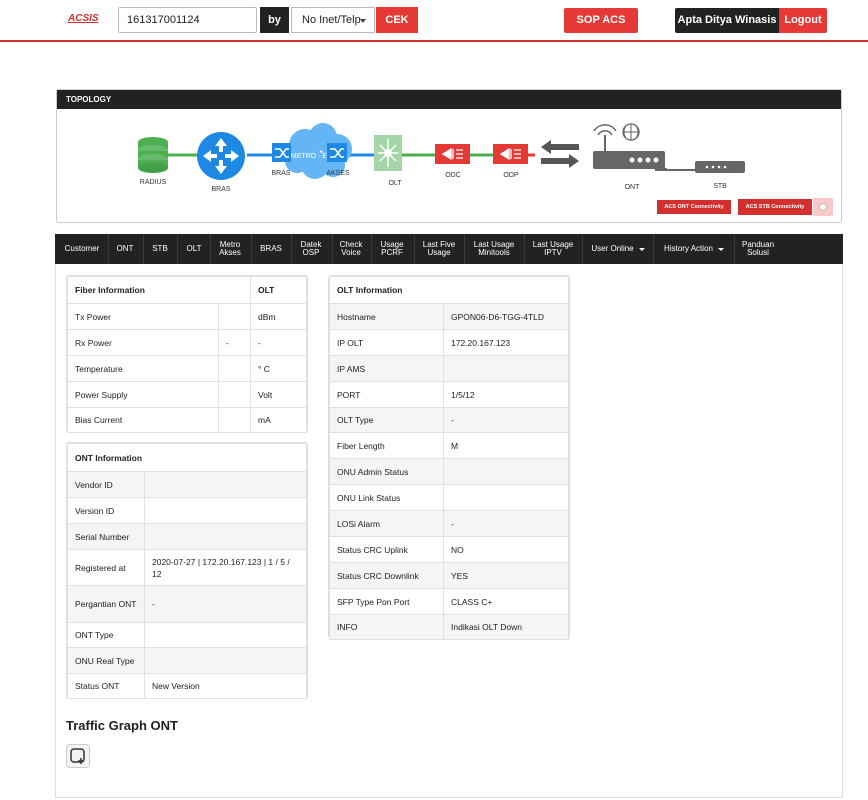 The width and height of the screenshot is (868, 800). Describe the element at coordinates (280, 173) in the screenshot. I see `metro-bras-label: BRAS` at that location.